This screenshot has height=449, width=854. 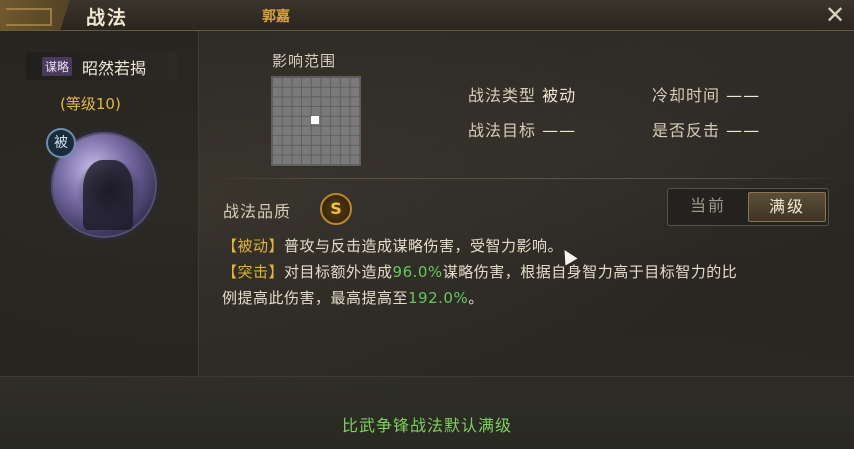 I want to click on description-line-3: 例提高此伤害，最高提高至192.0%。, so click(x=353, y=297).